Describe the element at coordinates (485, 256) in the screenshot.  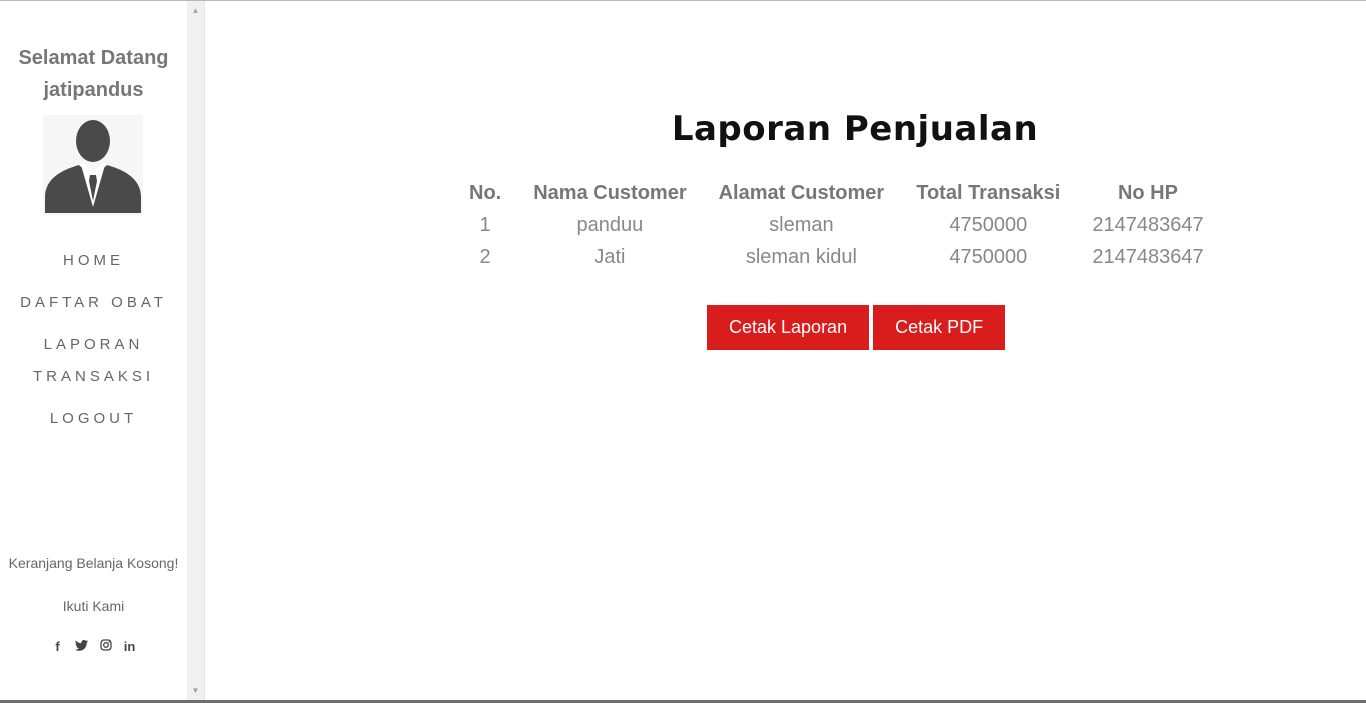
I see `cell-no: 2` at that location.